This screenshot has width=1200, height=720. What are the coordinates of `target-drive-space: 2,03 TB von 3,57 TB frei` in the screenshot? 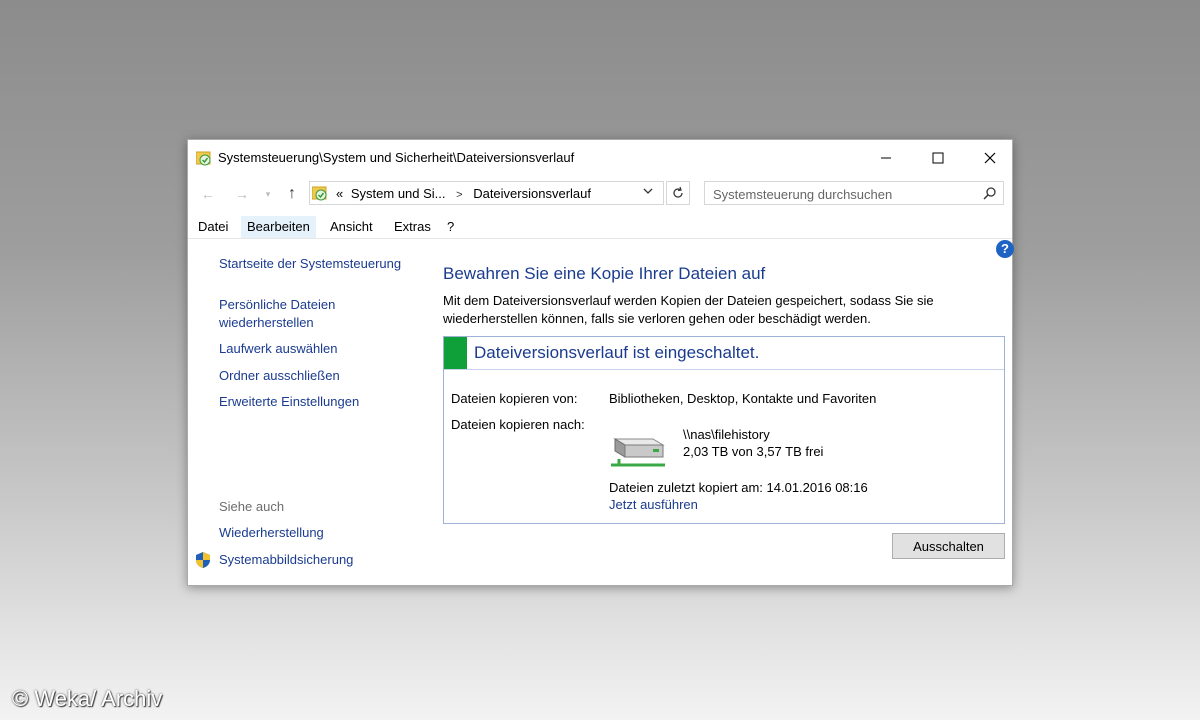 It's located at (753, 451).